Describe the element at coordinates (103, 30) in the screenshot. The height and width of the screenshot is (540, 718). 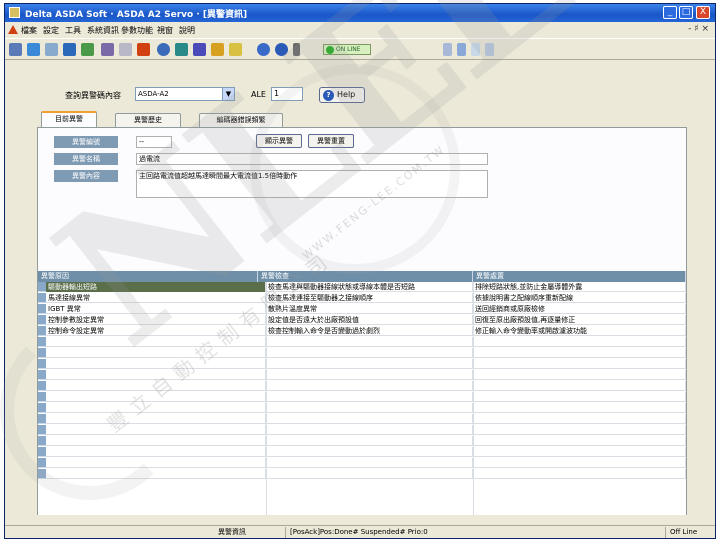
I see `menu-system-info: 系統資訊` at that location.